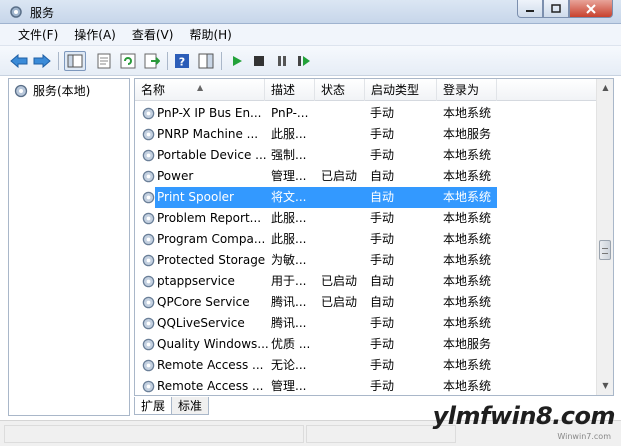 This screenshot has height=446, width=621. What do you see at coordinates (604, 237) in the screenshot?
I see `vertical-scrollbar: ▲ ▼` at bounding box center [604, 237].